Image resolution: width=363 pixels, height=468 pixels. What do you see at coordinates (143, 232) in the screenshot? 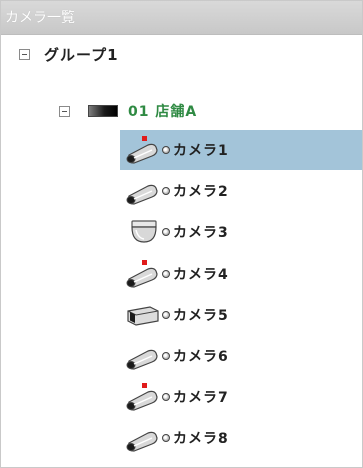
I see `dome-camera-icon` at bounding box center [143, 232].